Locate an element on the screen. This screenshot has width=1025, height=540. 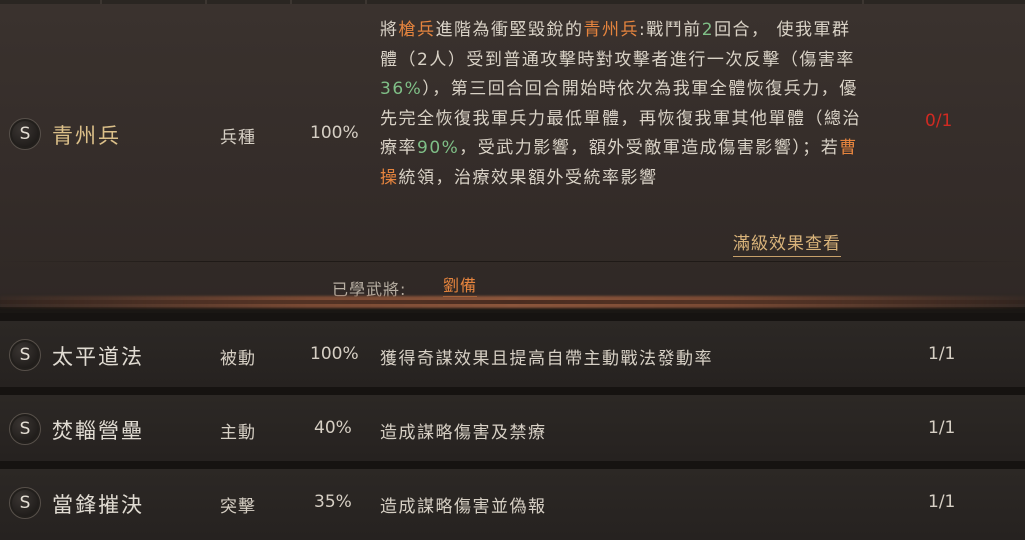
description-text: 統領，治療效果額外受統率影響 is located at coordinates (528, 177).